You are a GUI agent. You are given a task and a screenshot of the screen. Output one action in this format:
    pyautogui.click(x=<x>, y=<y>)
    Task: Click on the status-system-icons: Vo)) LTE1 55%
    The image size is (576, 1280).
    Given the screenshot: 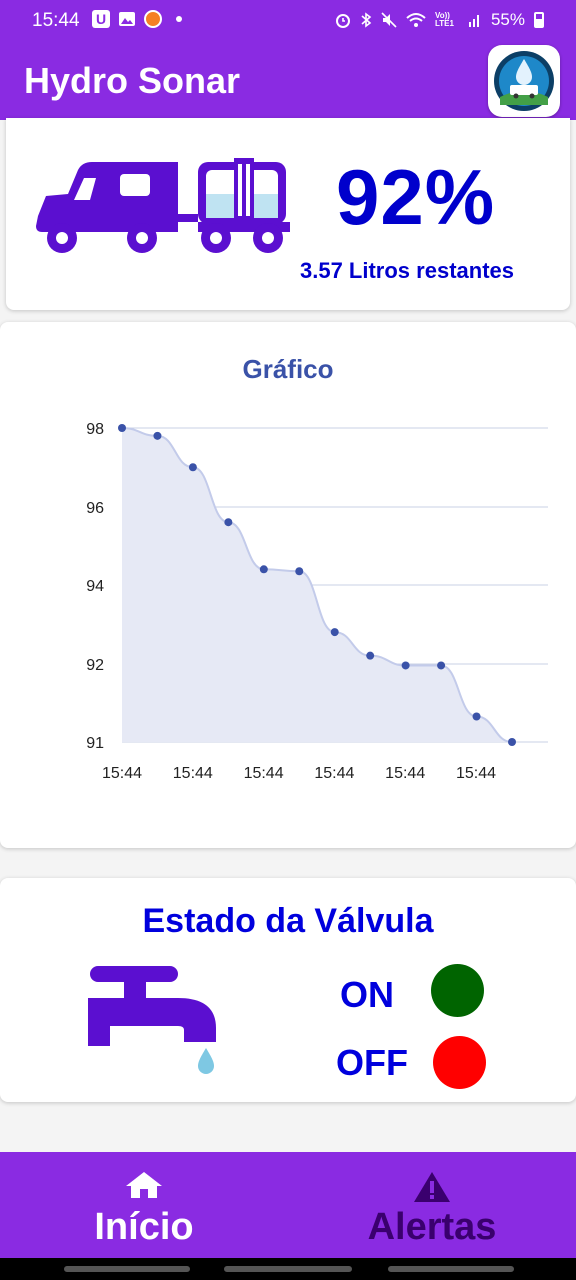 What is the action you would take?
    pyautogui.click(x=439, y=20)
    